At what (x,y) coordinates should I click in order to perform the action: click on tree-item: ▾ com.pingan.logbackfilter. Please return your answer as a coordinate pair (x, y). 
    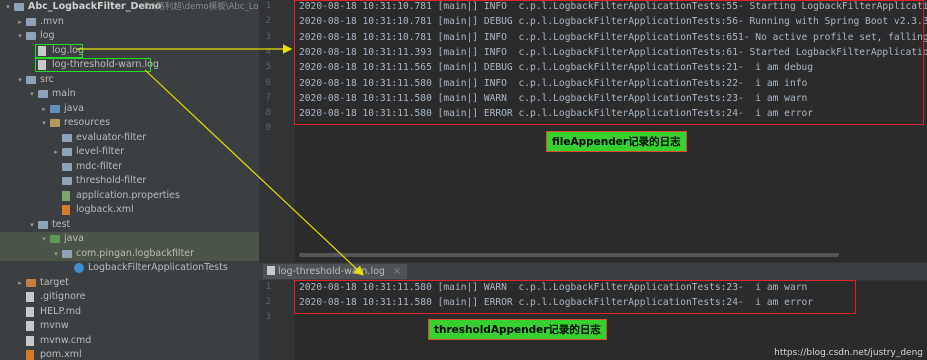
    Looking at the image, I should click on (129, 254).